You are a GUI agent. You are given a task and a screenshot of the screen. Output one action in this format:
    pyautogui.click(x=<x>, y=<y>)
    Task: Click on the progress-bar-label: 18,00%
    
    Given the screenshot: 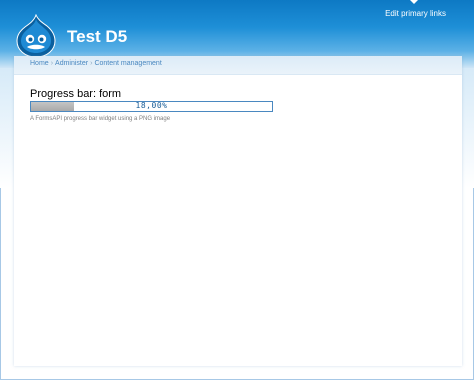 What is the action you would take?
    pyautogui.click(x=151, y=105)
    